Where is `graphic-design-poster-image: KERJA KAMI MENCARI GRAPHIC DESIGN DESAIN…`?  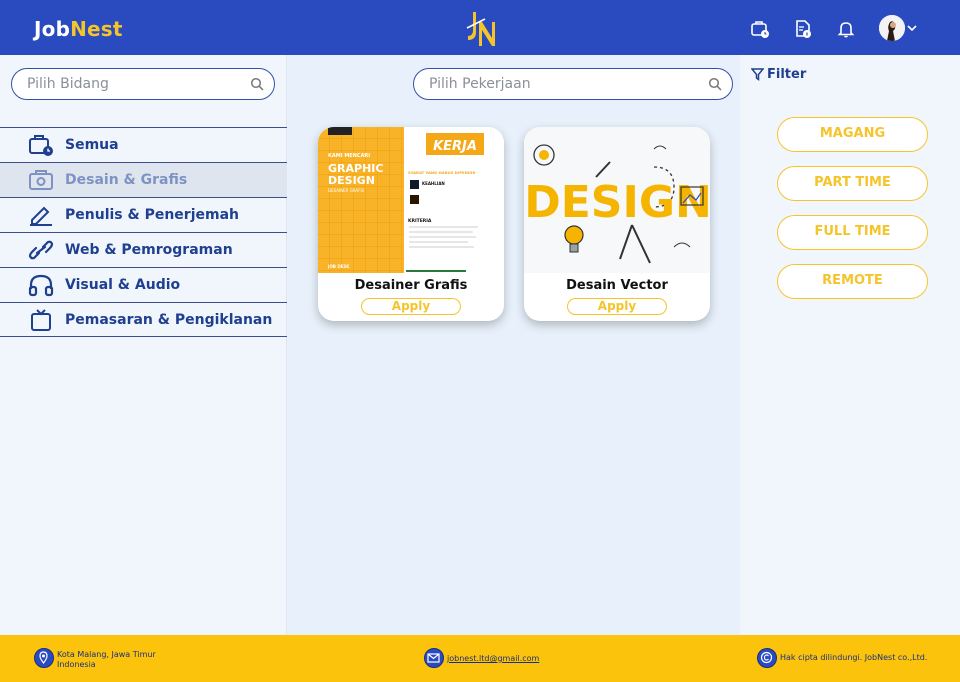
graphic-design-poster-image: KERJA KAMI MENCARI GRAPHIC DESIGN DESAIN… is located at coordinates (411, 200).